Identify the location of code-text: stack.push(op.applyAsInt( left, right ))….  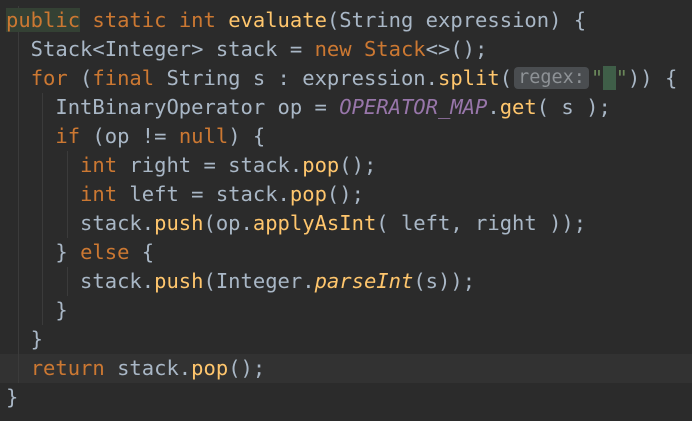
(296, 223).